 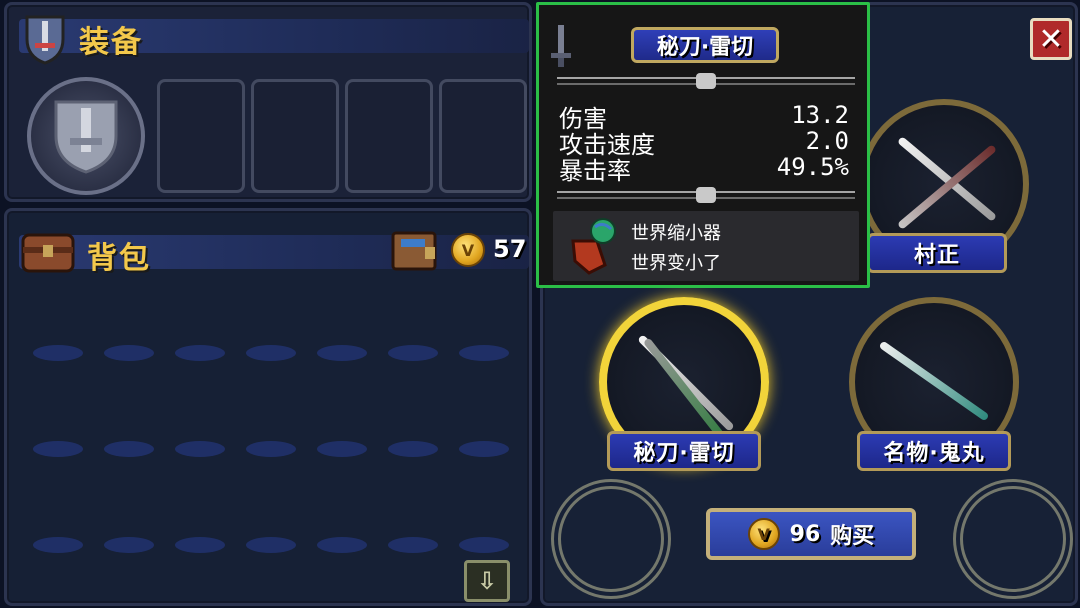 What do you see at coordinates (934, 451) in the screenshot?
I see `shop-item-label: 名物·鬼丸` at bounding box center [934, 451].